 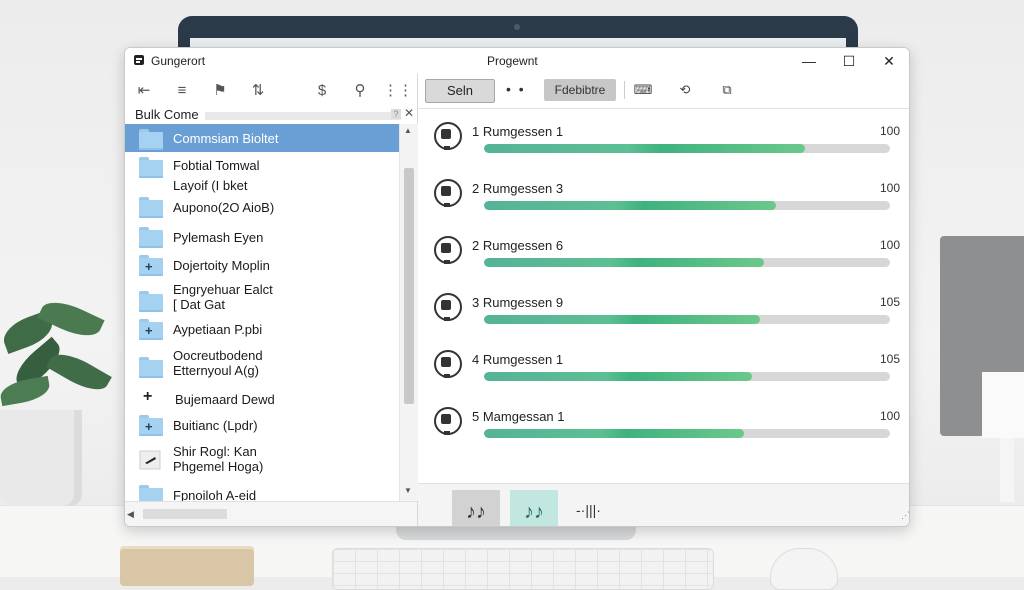 I want to click on track-row: 2 Rumgessen 6 100, so click(x=663, y=264).